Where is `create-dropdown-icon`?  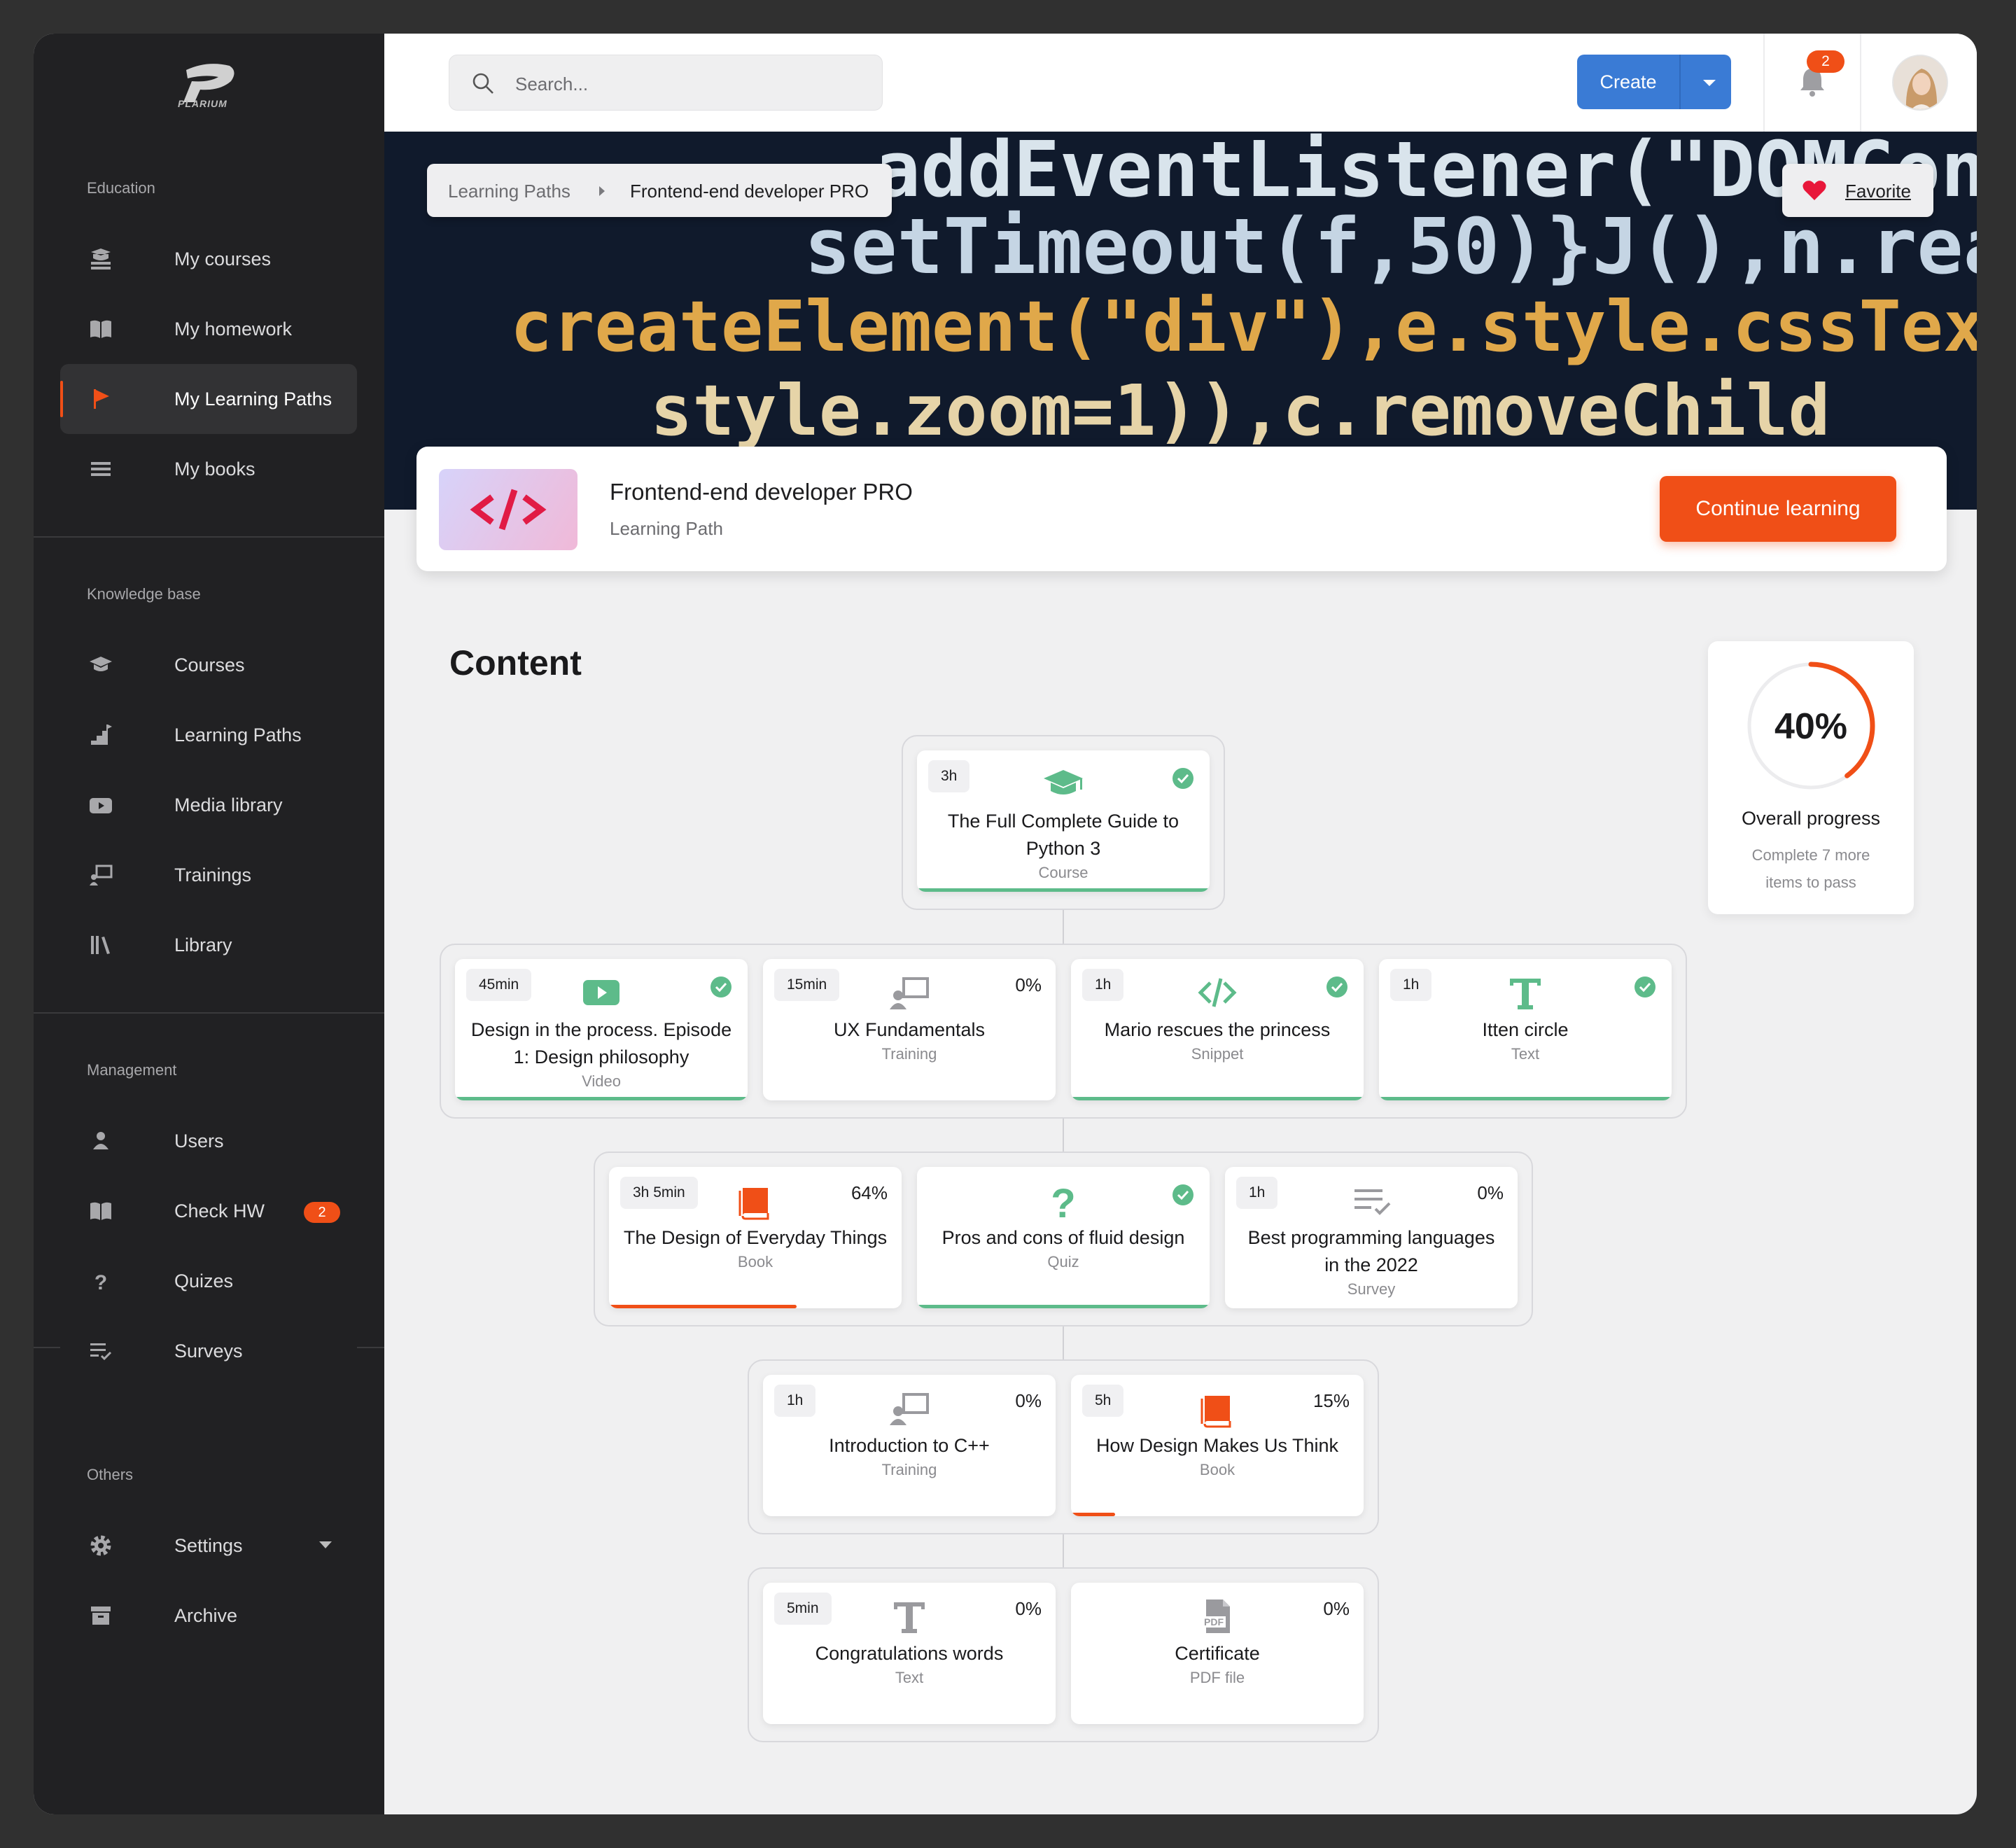 create-dropdown-icon is located at coordinates (1709, 83).